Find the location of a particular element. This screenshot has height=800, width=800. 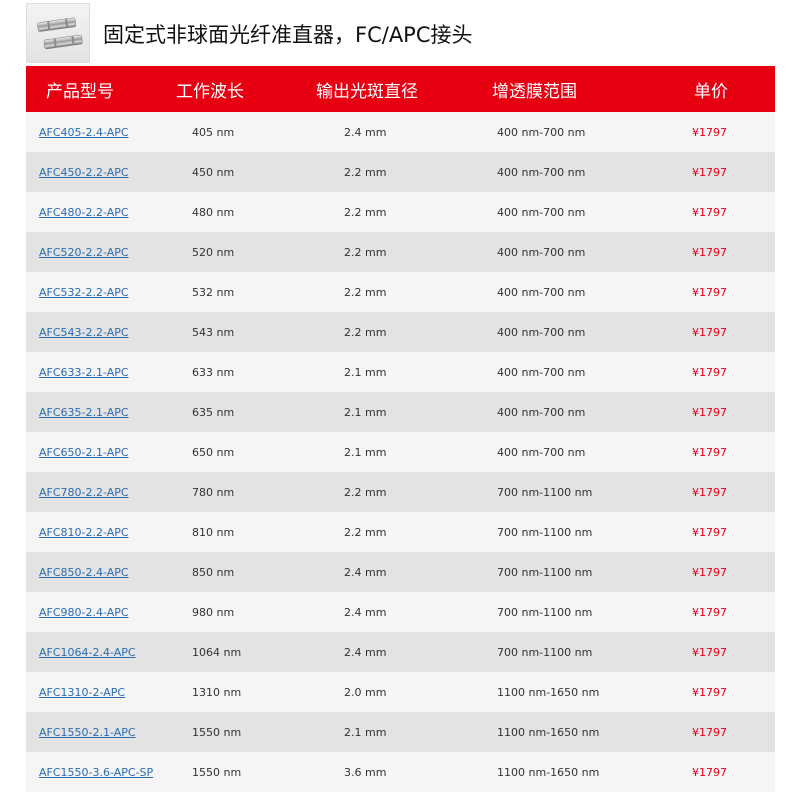

wavelength-cell: 450 nm is located at coordinates (213, 172).